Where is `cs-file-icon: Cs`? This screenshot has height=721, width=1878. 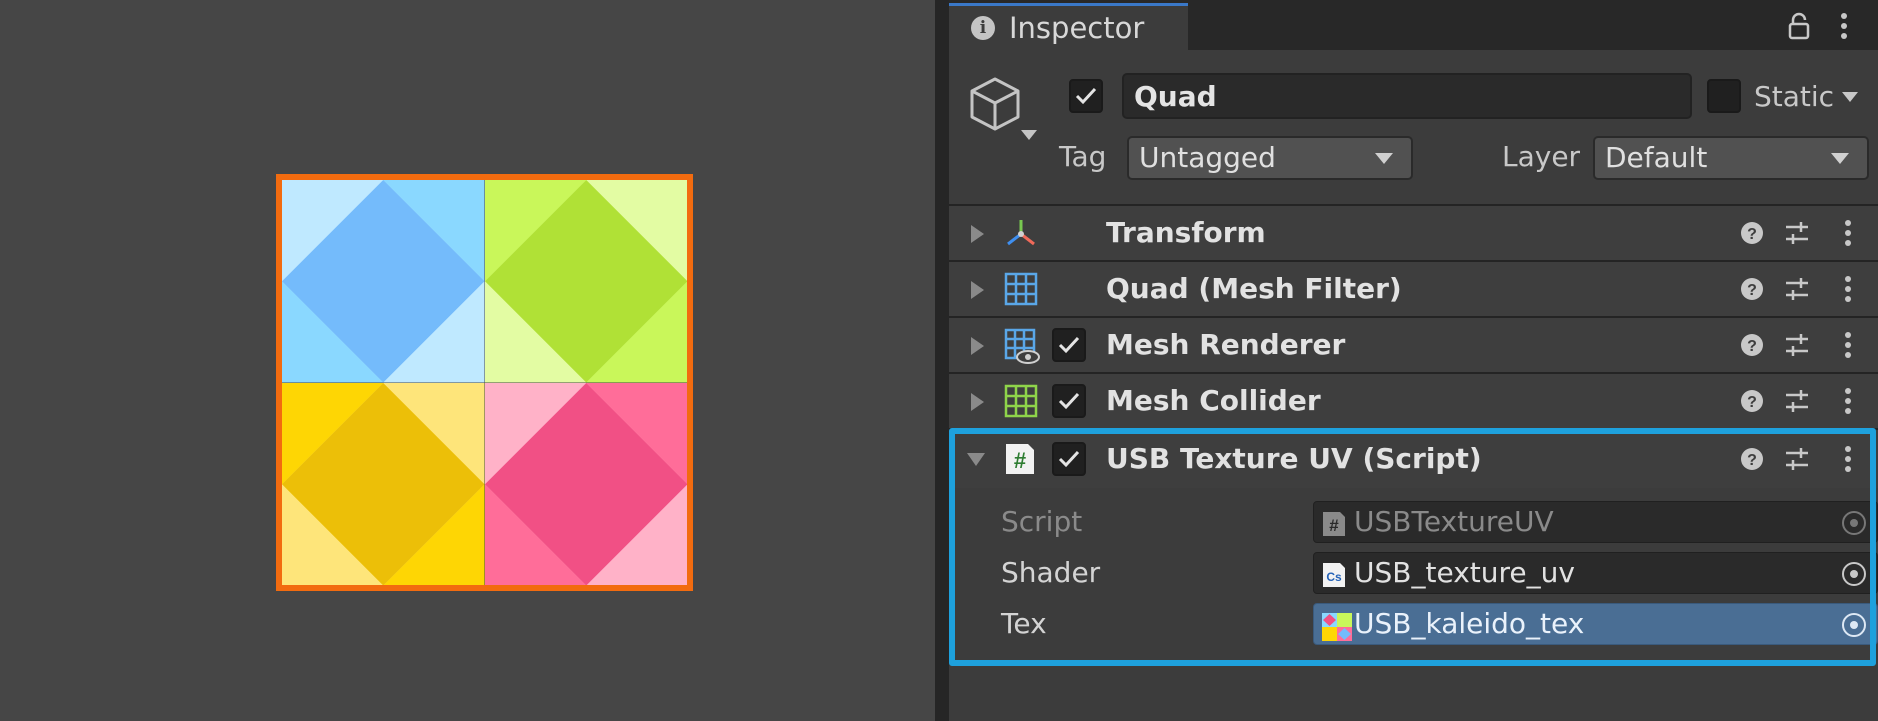
cs-file-icon: Cs is located at coordinates (1334, 579).